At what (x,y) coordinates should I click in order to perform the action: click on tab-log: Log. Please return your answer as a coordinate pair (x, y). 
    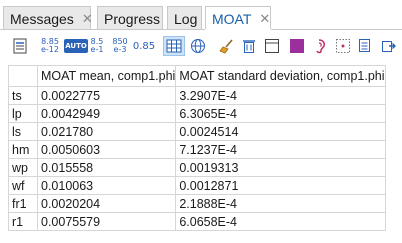
    Looking at the image, I should click on (184, 18).